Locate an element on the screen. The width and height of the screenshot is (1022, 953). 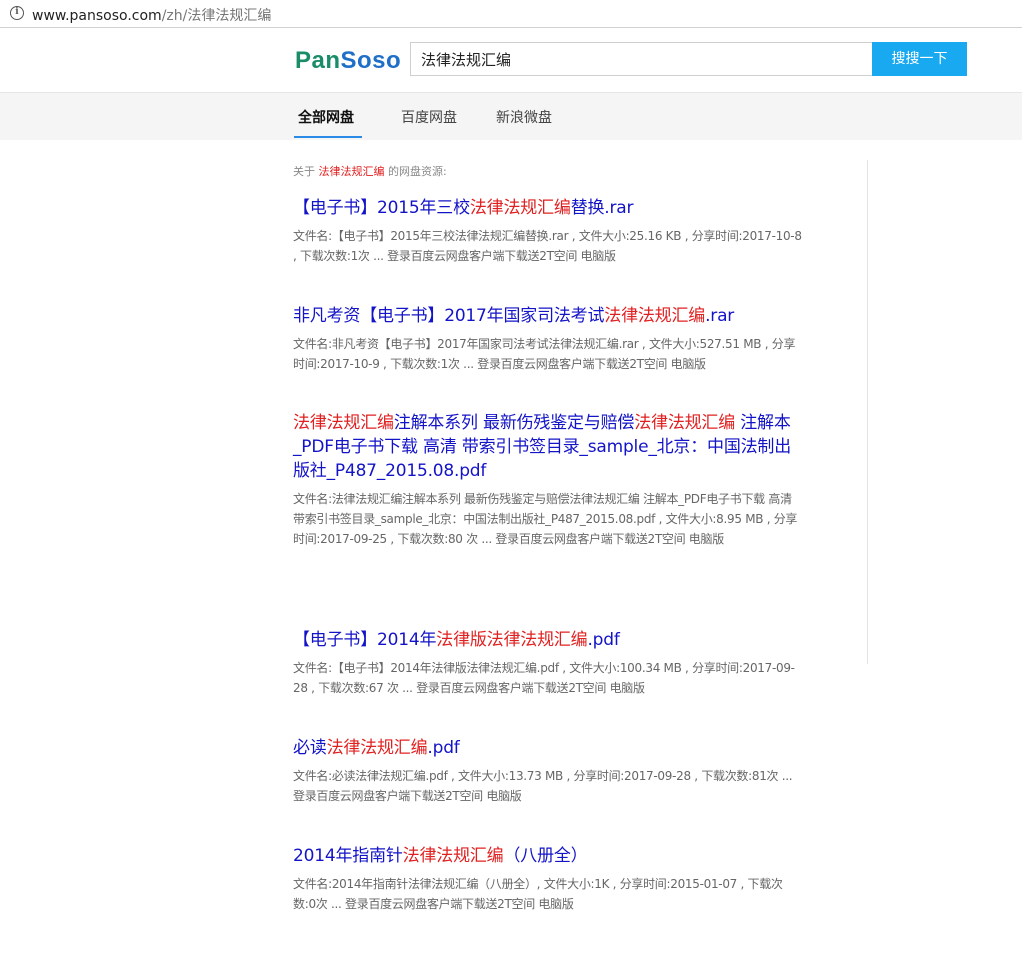
title-part: 非凡考资【电子书】2017年国家司法考试 is located at coordinates (449, 316).